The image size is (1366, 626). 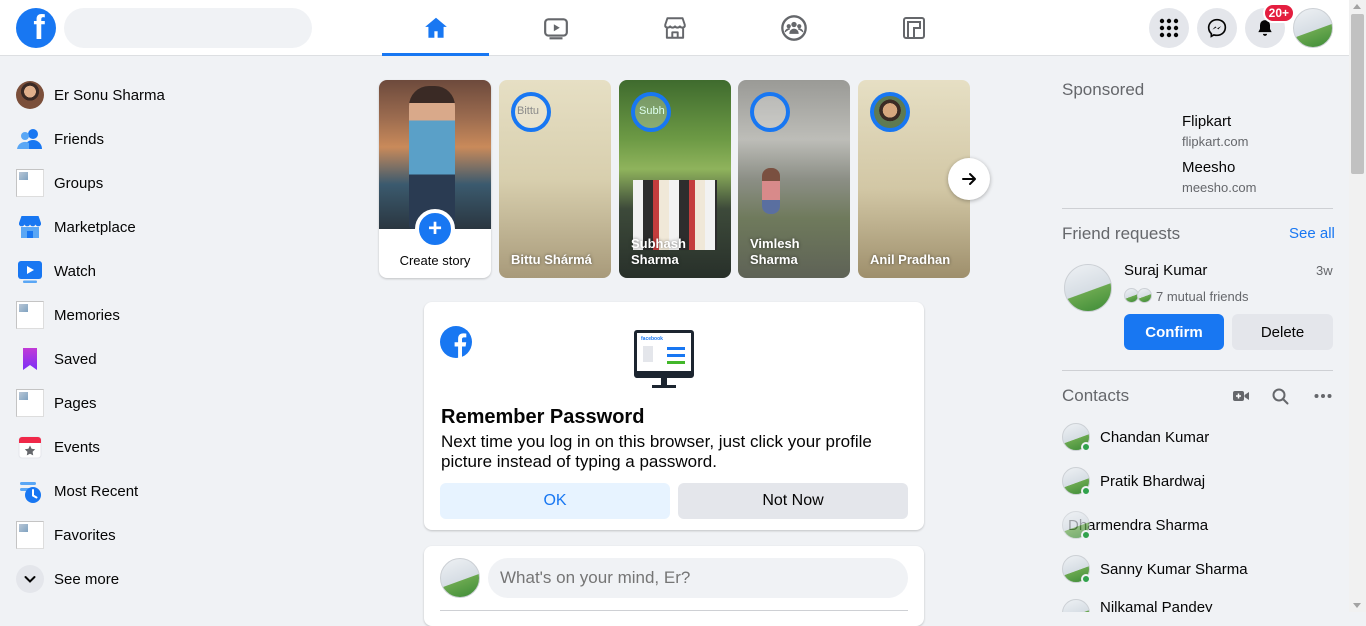 I want to click on post-composer, so click(x=674, y=586).